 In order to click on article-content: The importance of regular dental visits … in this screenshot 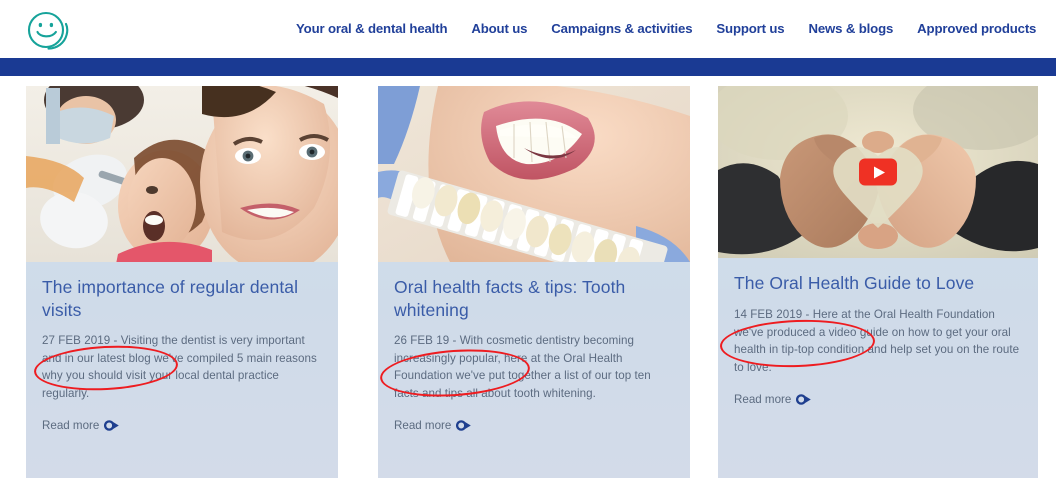, I will do `click(182, 347)`.